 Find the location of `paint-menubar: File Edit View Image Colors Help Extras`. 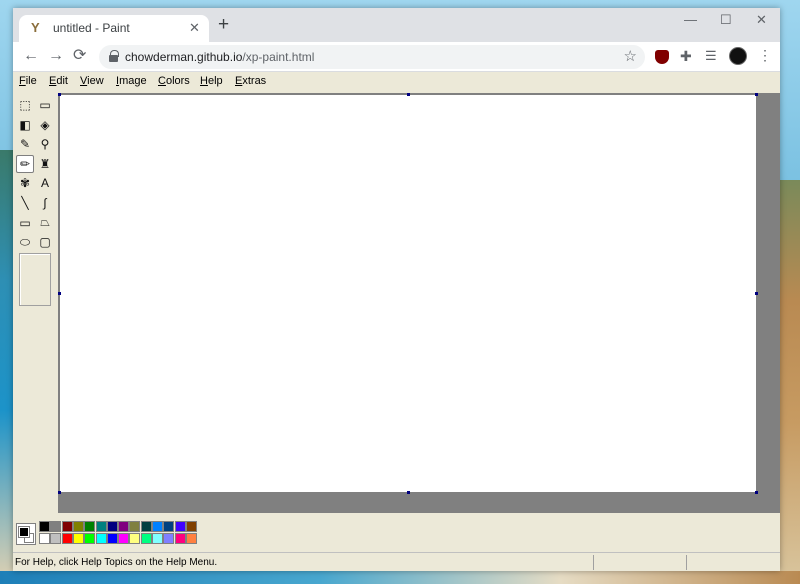

paint-menubar: File Edit View Image Colors Help Extras is located at coordinates (396, 82).